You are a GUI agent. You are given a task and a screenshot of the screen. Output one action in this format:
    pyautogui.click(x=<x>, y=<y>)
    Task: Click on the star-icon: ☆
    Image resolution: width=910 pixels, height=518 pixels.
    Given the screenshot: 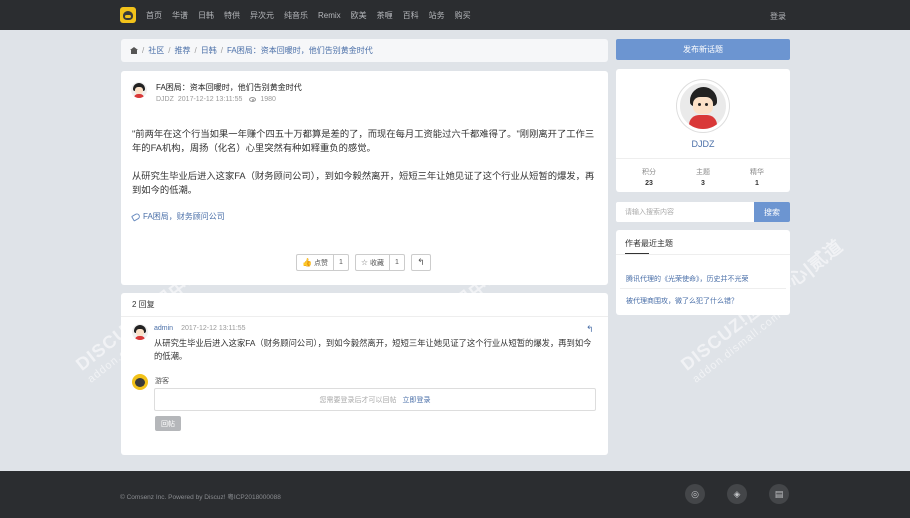 What is the action you would take?
    pyautogui.click(x=364, y=262)
    